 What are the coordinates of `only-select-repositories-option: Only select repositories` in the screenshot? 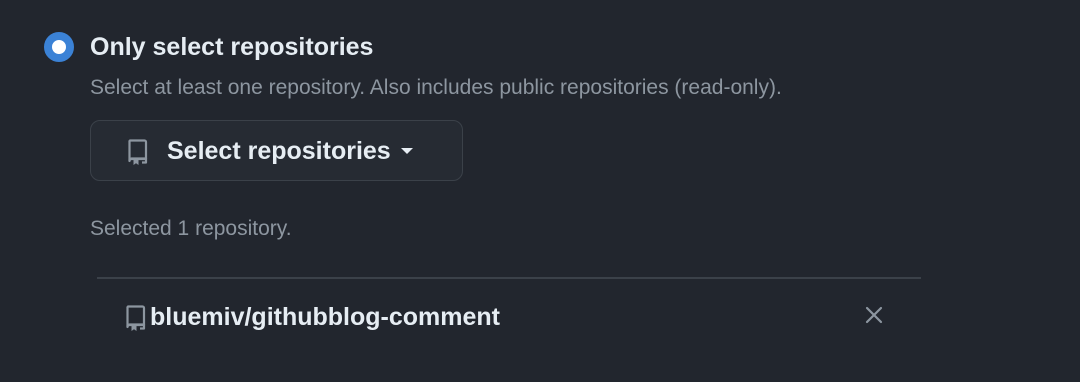 It's located at (208, 47).